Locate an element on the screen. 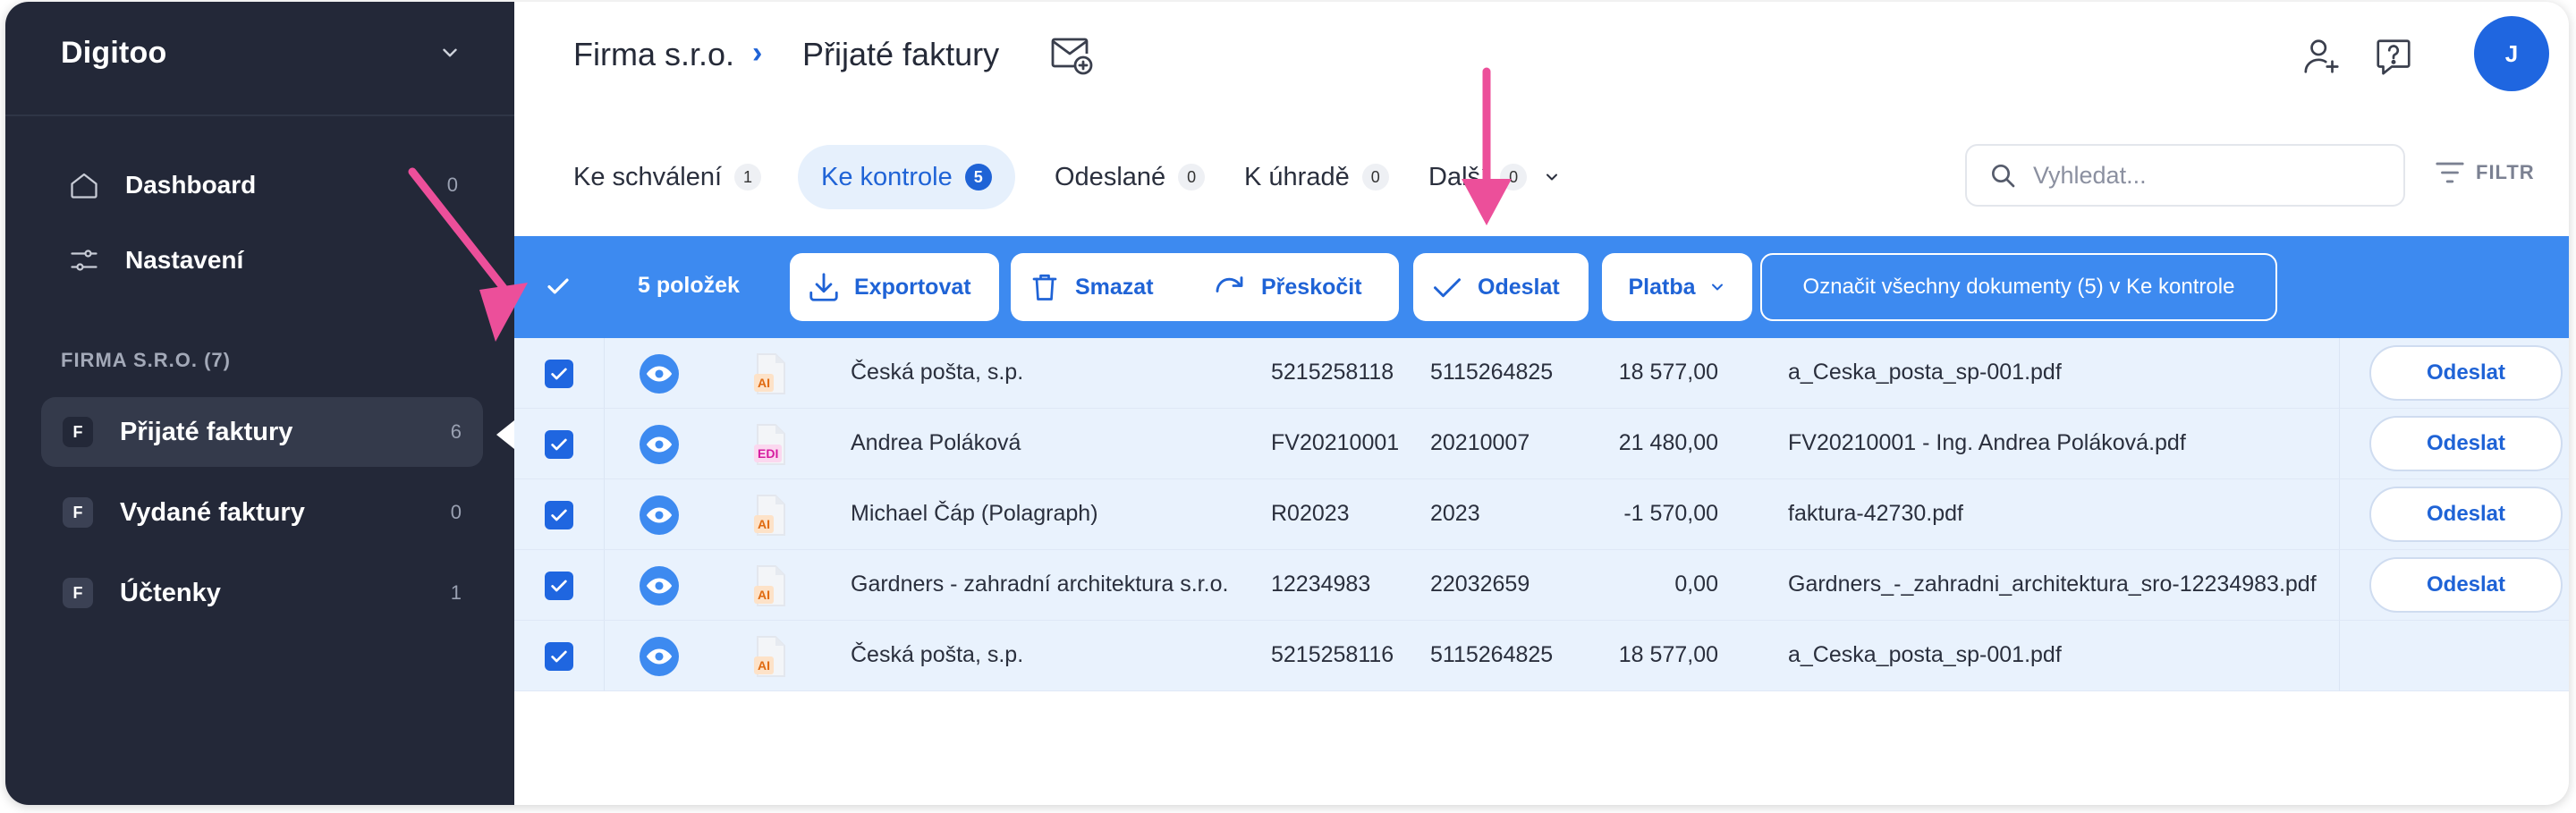 The width and height of the screenshot is (2576, 813). tab-sent: Odeslané 0 is located at coordinates (1130, 177).